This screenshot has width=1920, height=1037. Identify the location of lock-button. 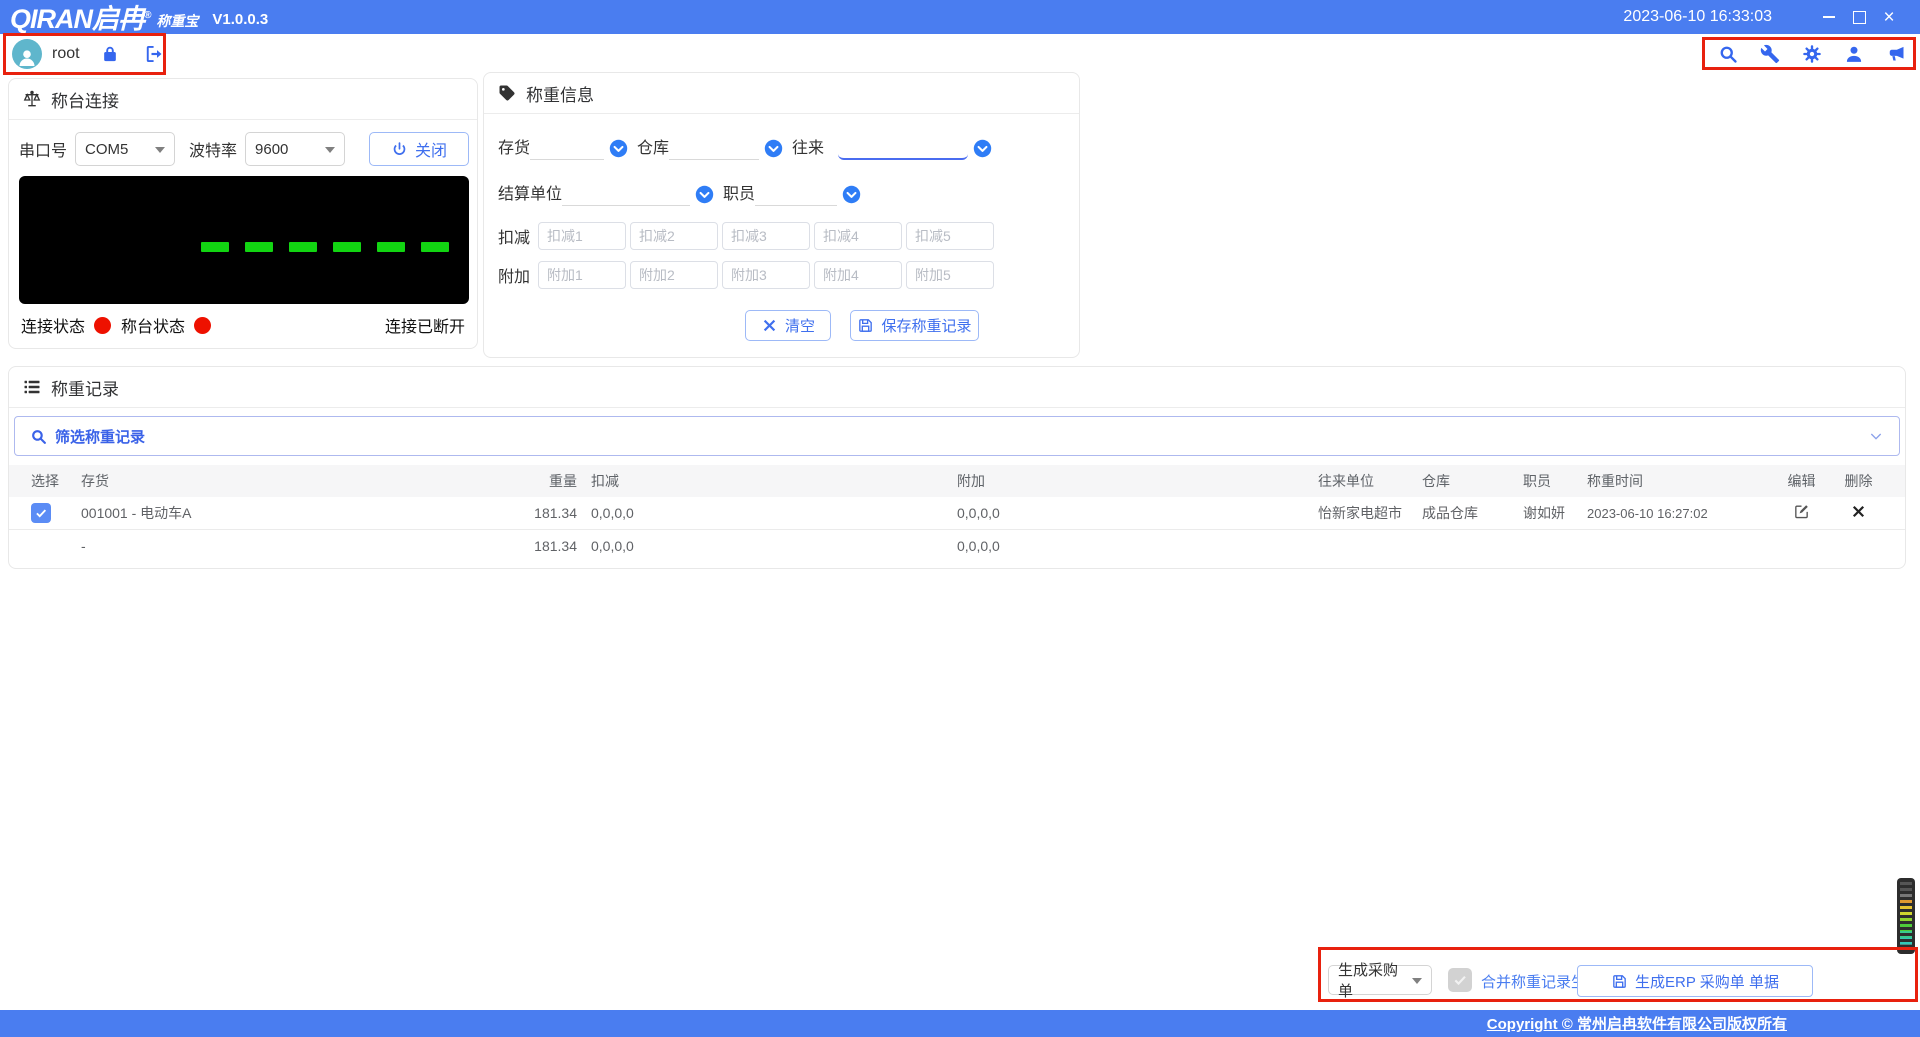
(110, 54).